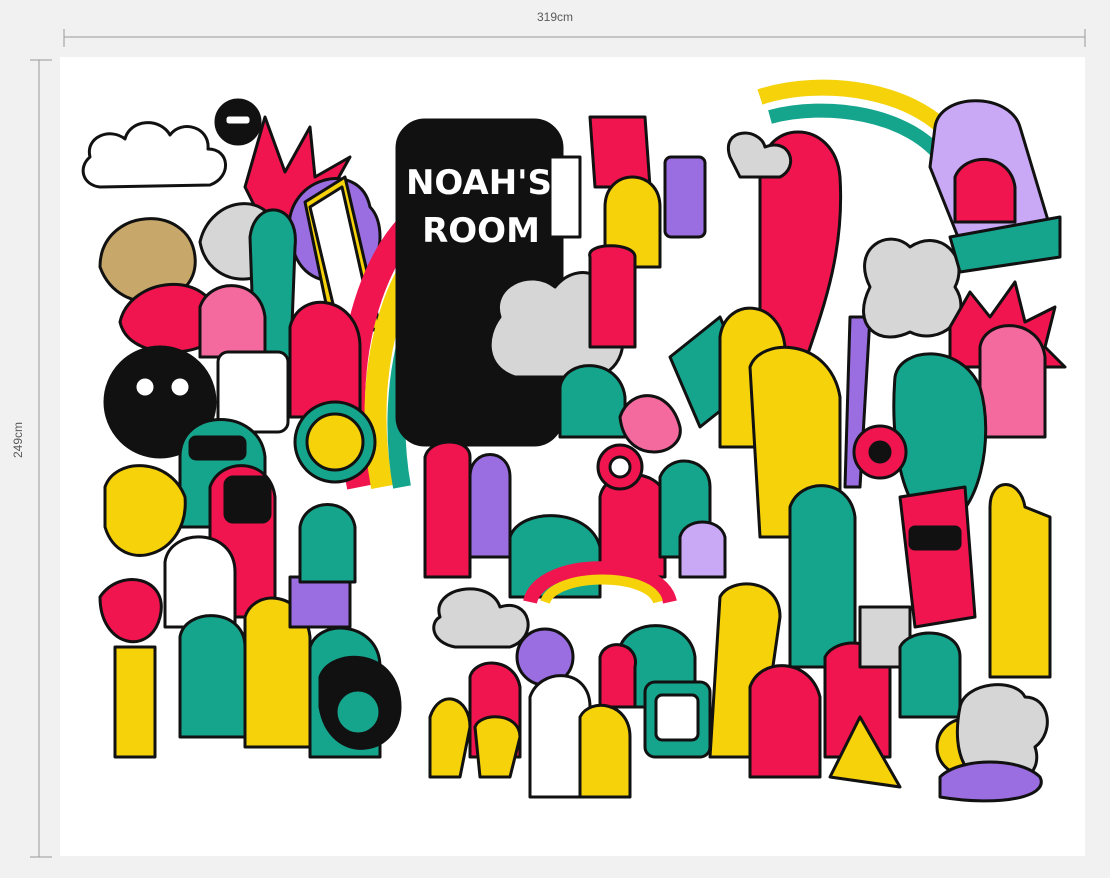  What do you see at coordinates (238, 122) in the screenshot?
I see `ninja-icon` at bounding box center [238, 122].